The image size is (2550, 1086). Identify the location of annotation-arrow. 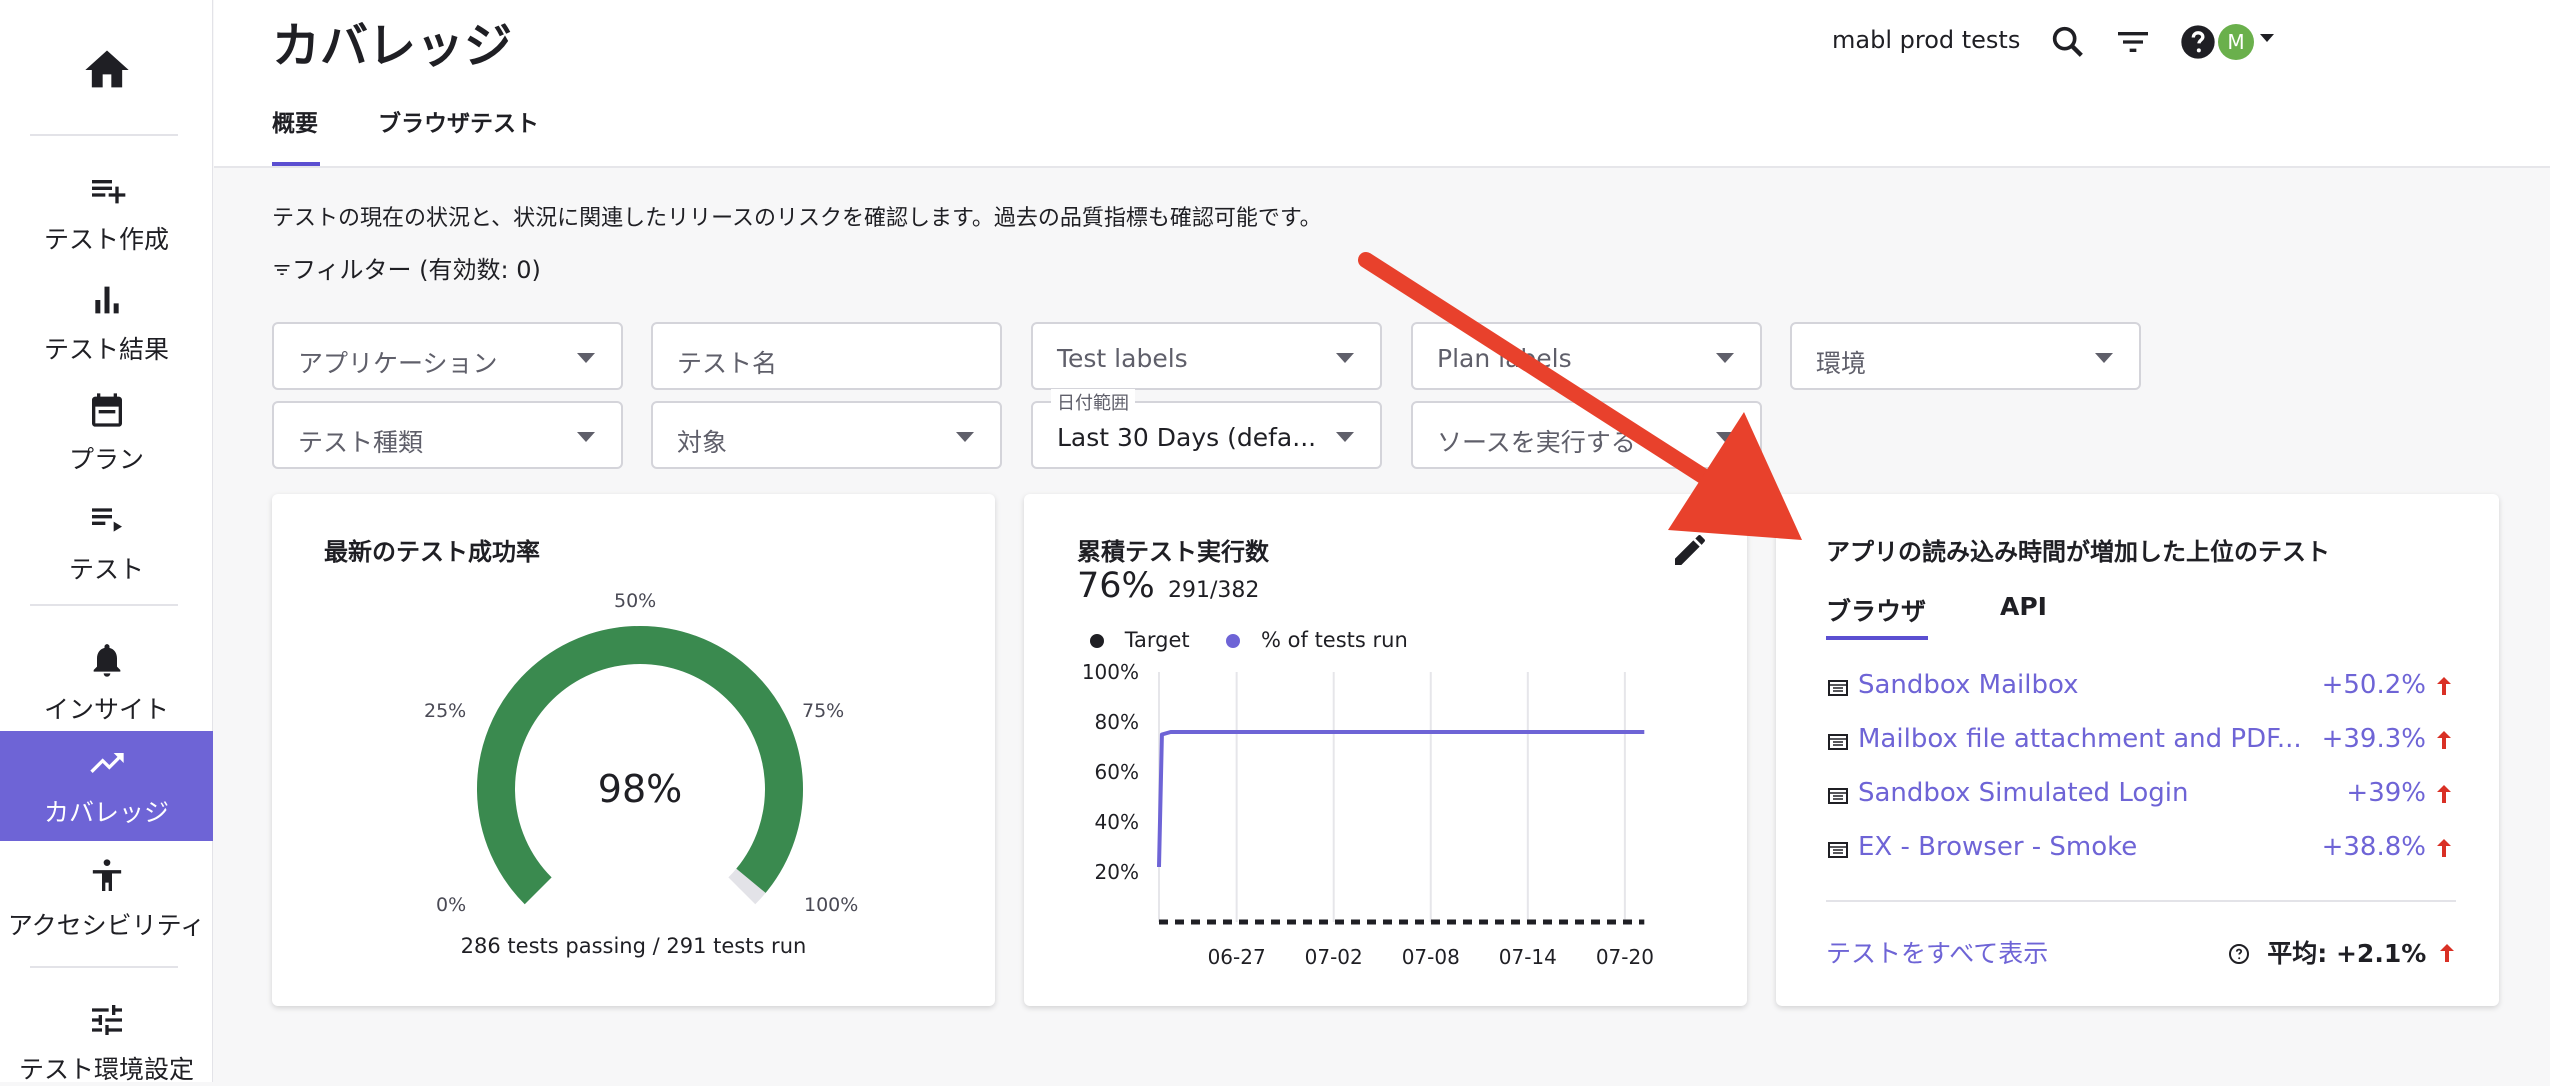
(1580, 396).